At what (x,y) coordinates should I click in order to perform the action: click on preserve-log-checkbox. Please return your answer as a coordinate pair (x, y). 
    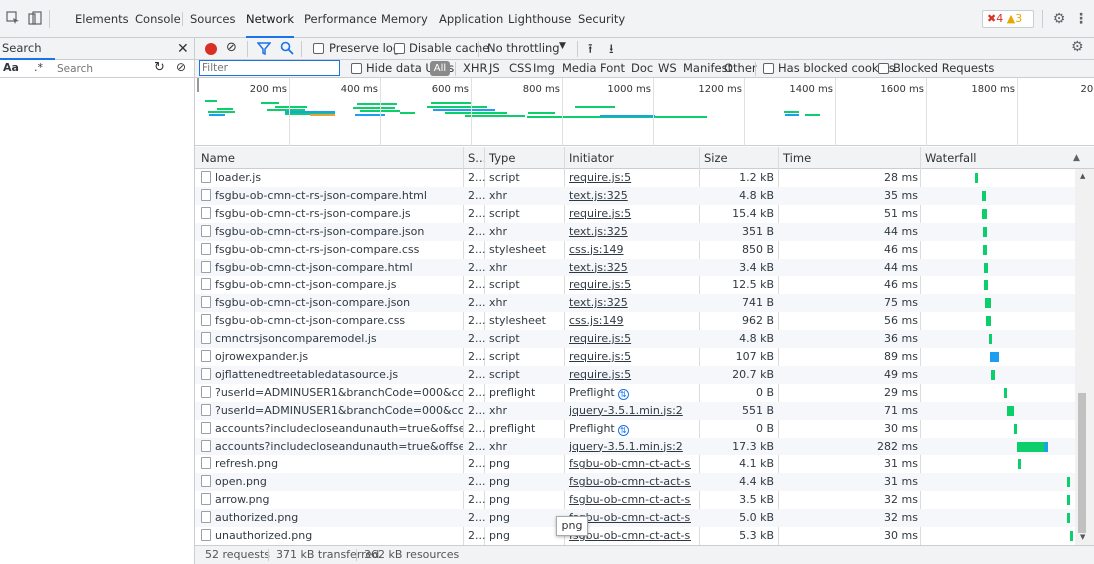
    Looking at the image, I should click on (318, 48).